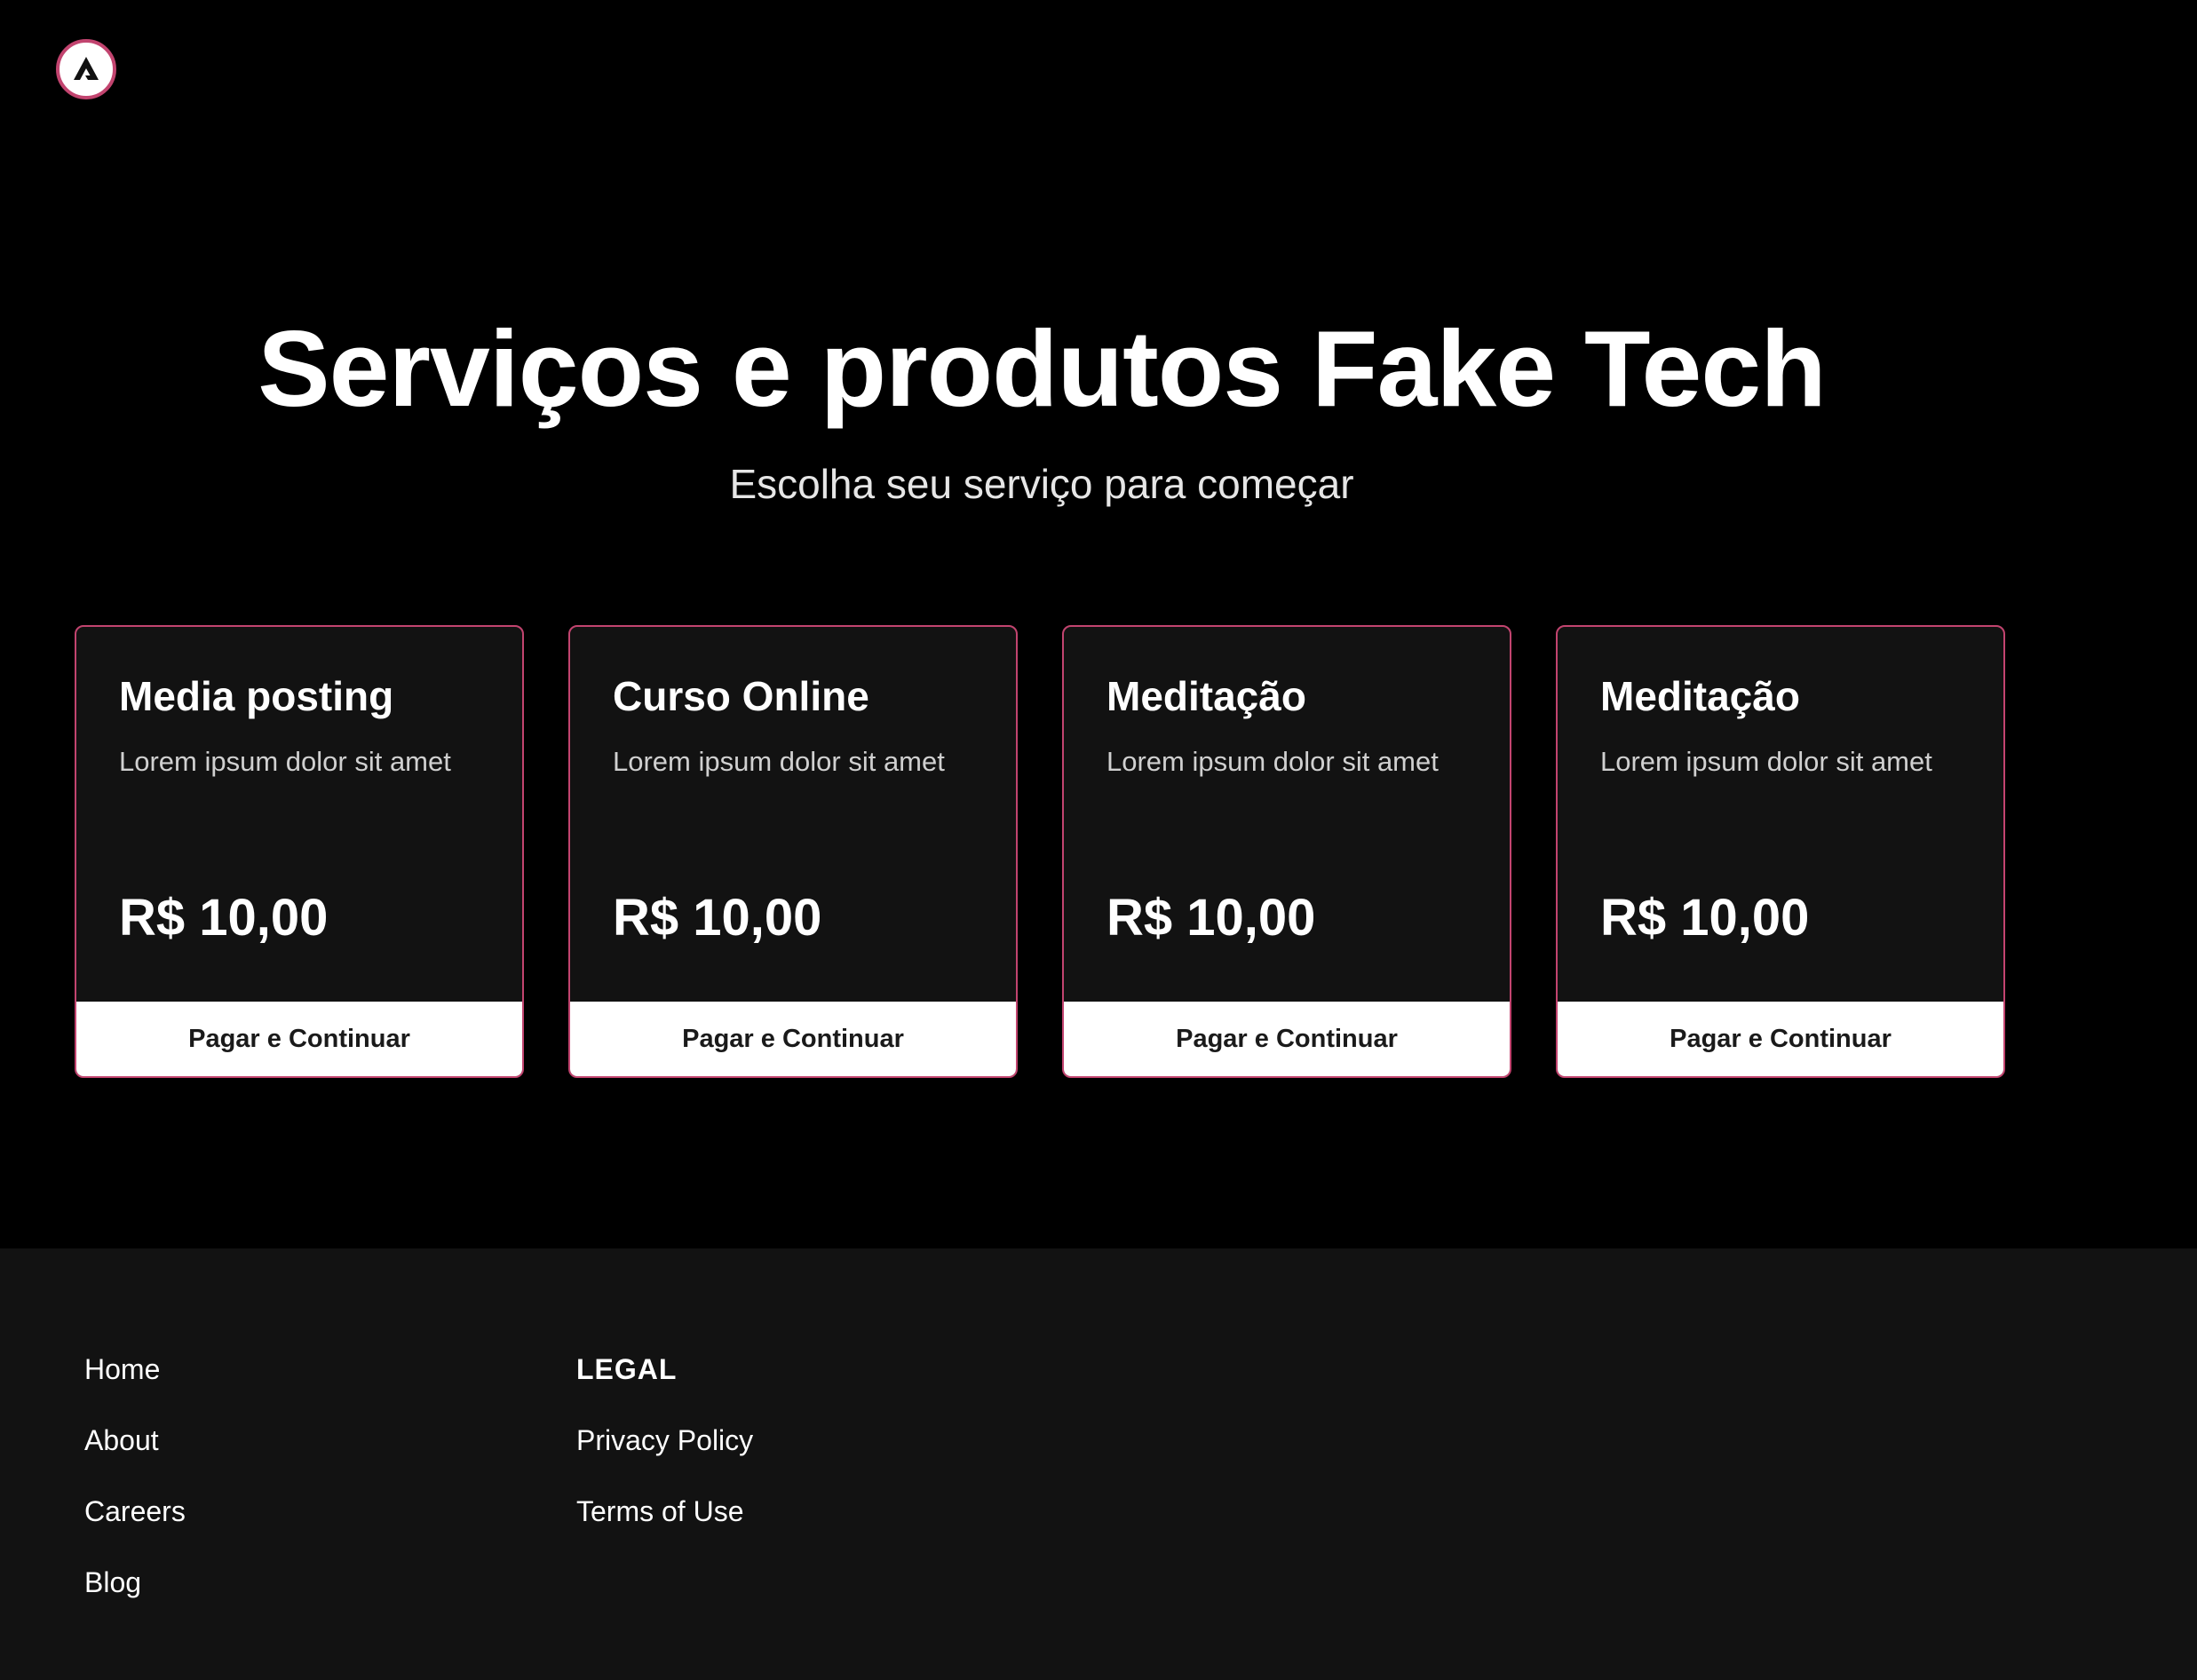  I want to click on footer-link-home: Home, so click(135, 1369).